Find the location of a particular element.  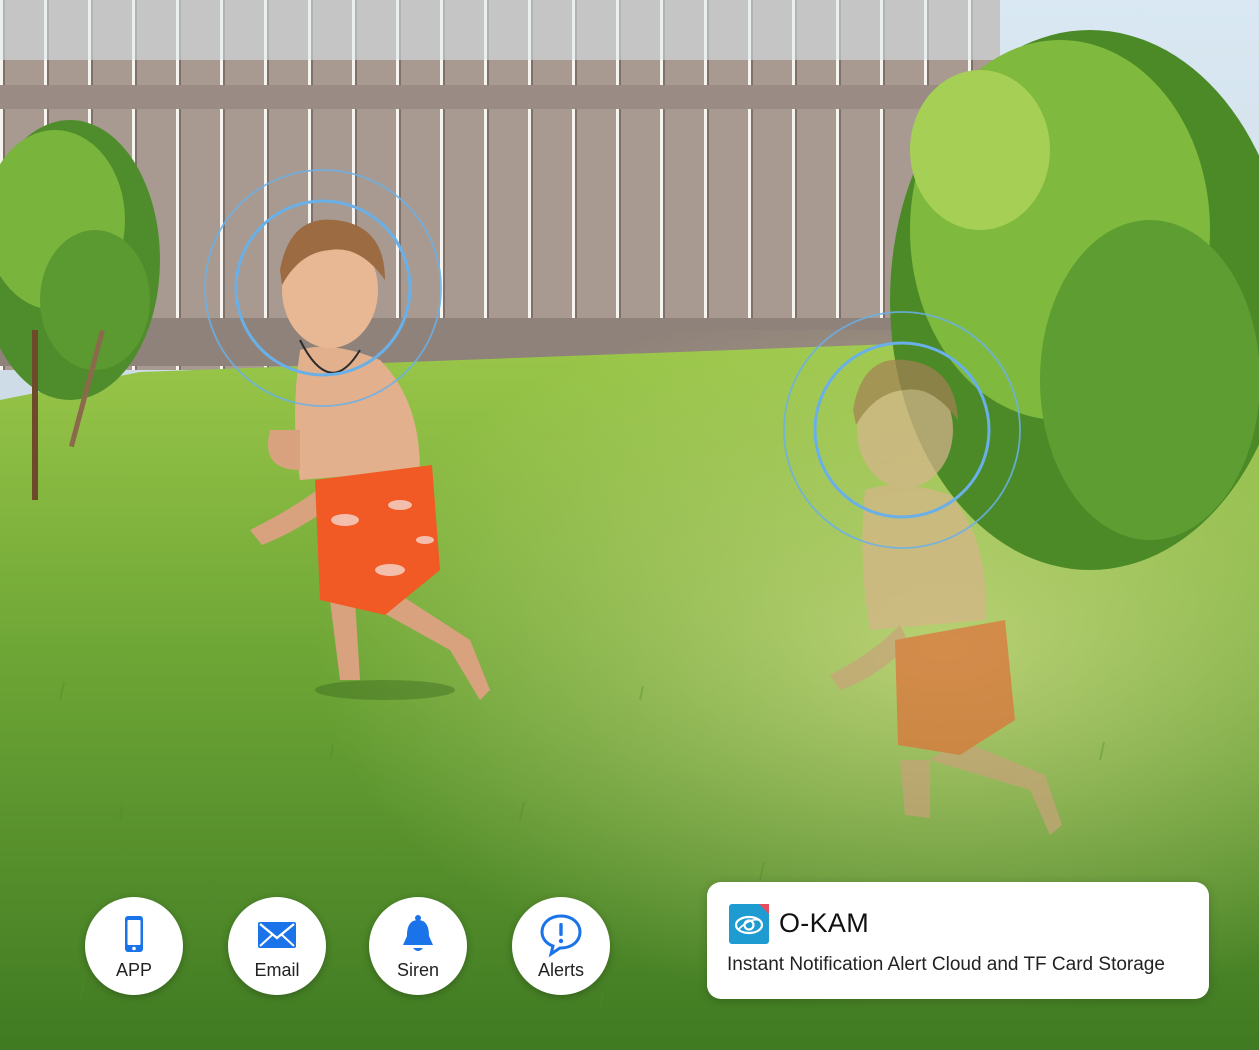

feature-app: APP is located at coordinates (134, 946).